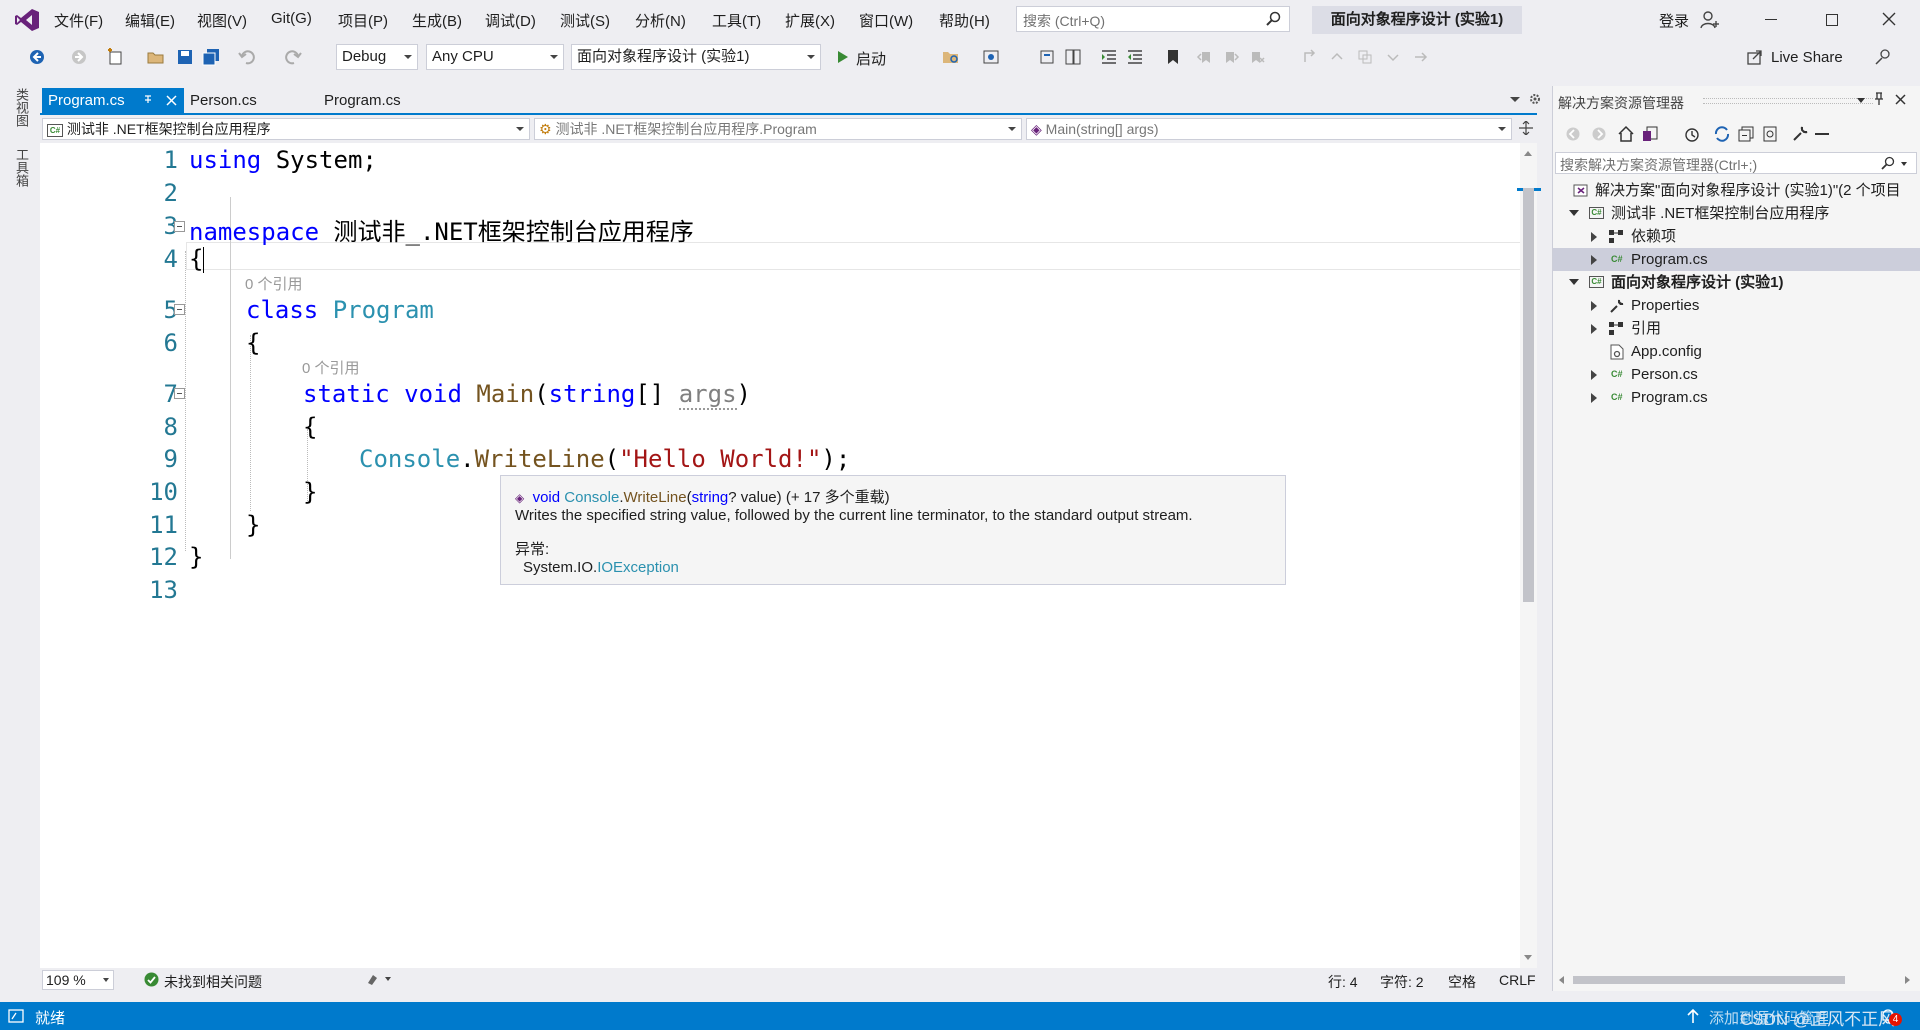 The height and width of the screenshot is (1030, 1920). Describe the element at coordinates (495, 57) in the screenshot. I see `platform-select: Any CPU` at that location.